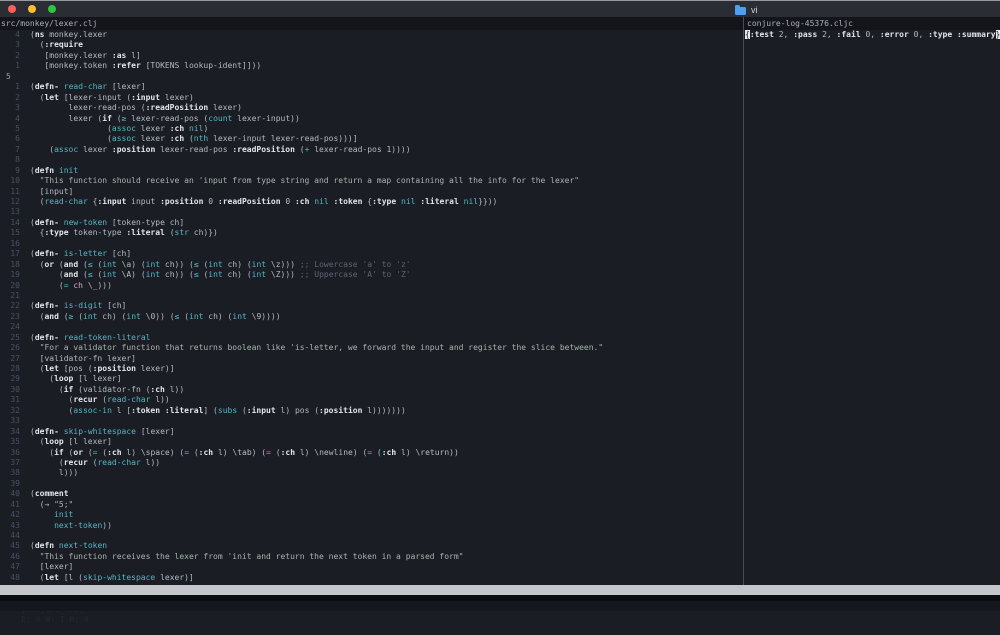  I want to click on code-line: 38 l))), so click(371, 473).